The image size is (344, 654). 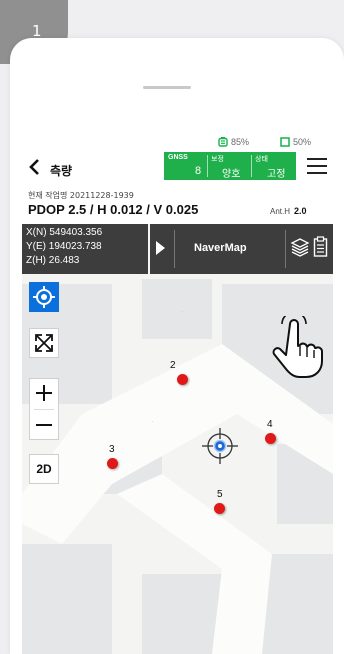 I want to click on coord-x: X(N) 549403.356, so click(x=64, y=232).